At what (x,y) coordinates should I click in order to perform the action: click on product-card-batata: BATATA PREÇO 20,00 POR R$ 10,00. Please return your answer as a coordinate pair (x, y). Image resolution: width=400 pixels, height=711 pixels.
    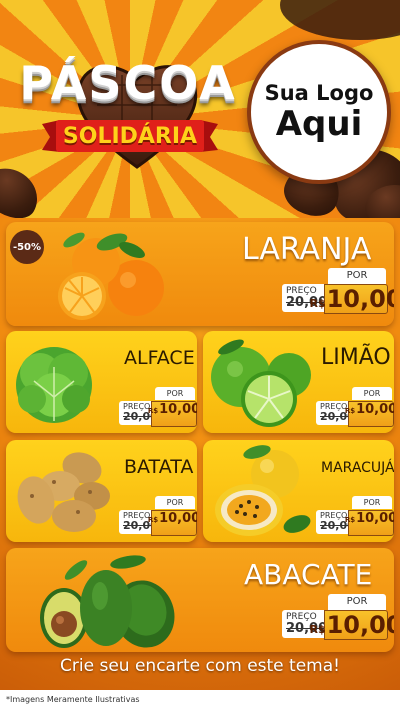
    Looking at the image, I should click on (101, 491).